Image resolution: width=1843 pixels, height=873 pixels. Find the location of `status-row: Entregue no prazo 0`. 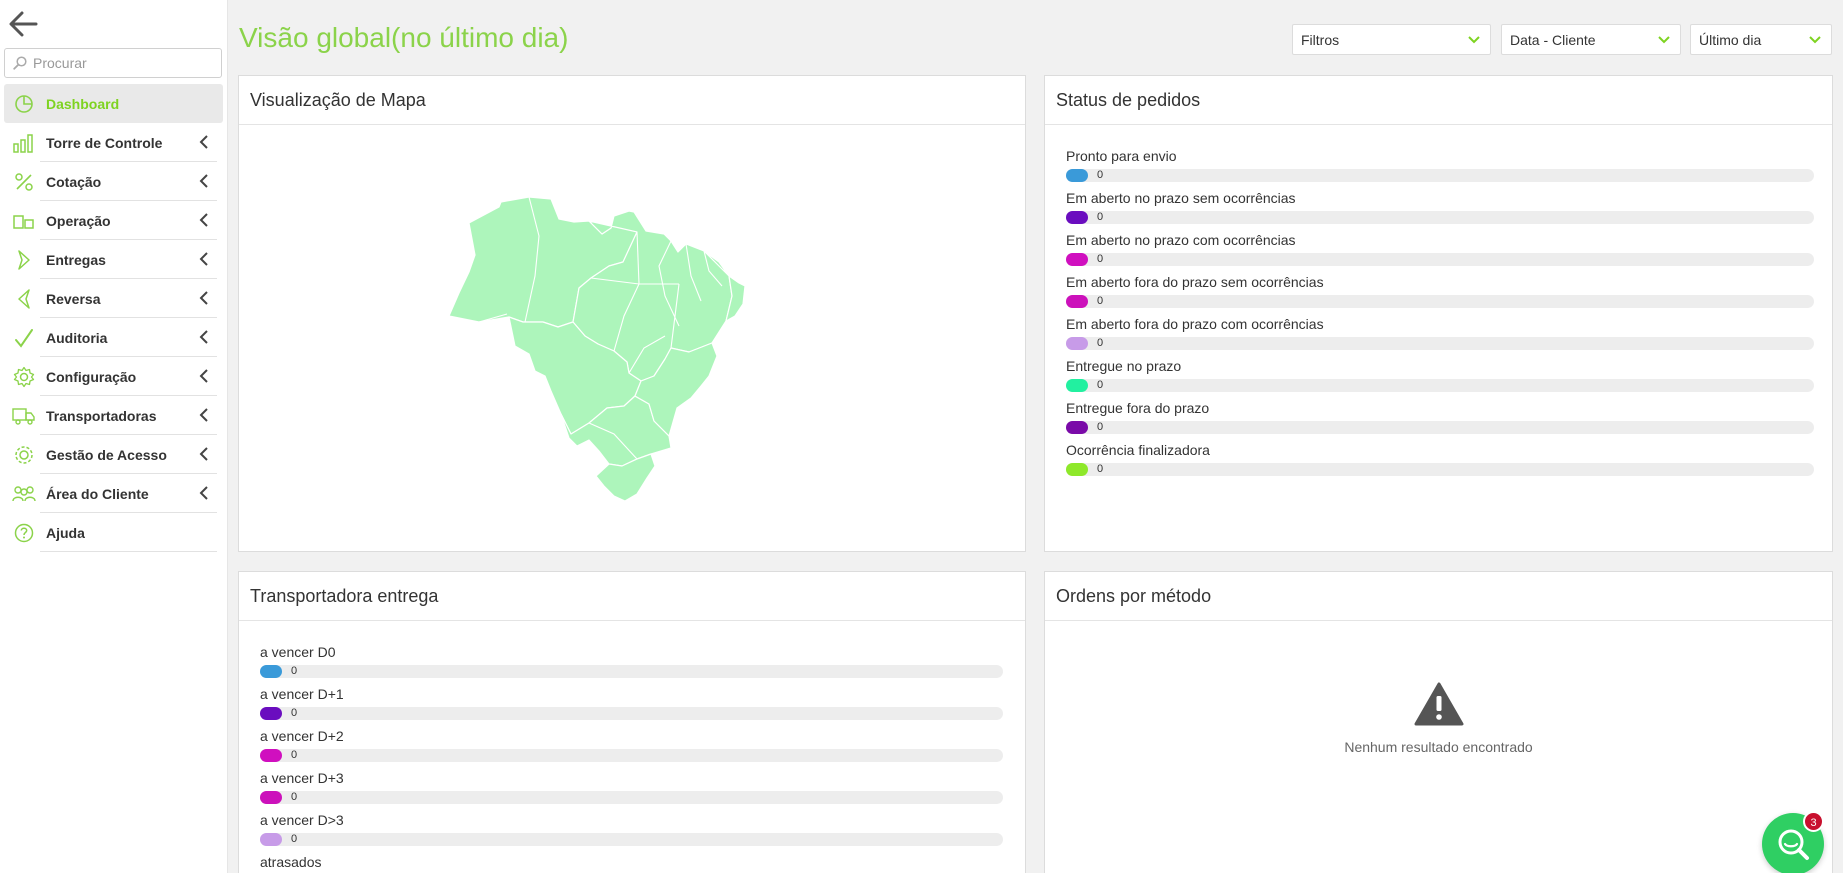

status-row: Entregue no prazo 0 is located at coordinates (1440, 378).